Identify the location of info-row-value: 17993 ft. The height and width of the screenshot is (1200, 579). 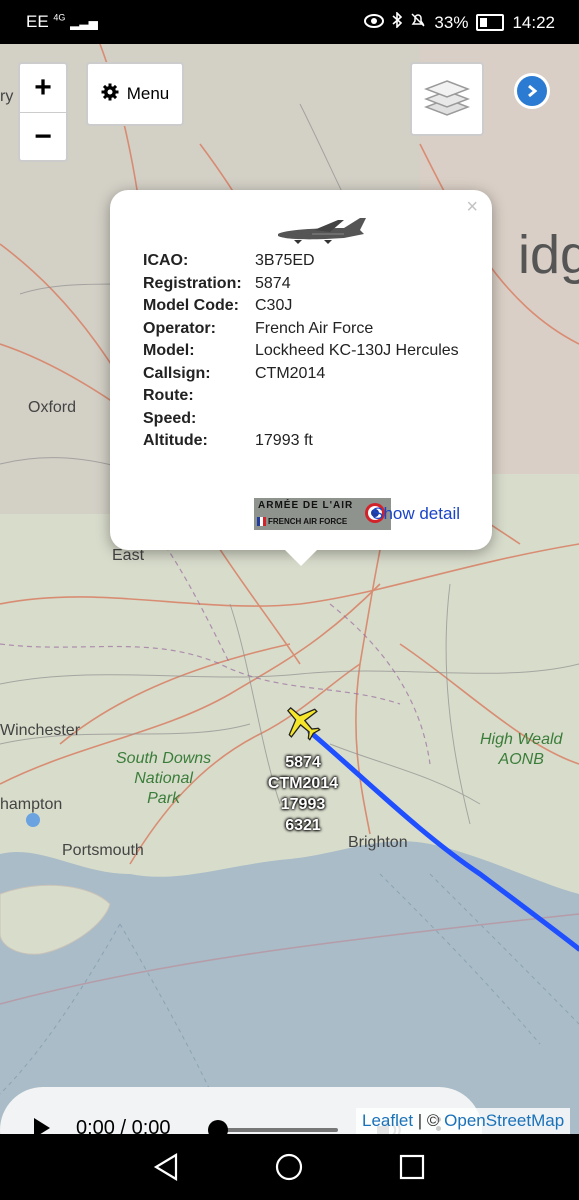
(284, 440).